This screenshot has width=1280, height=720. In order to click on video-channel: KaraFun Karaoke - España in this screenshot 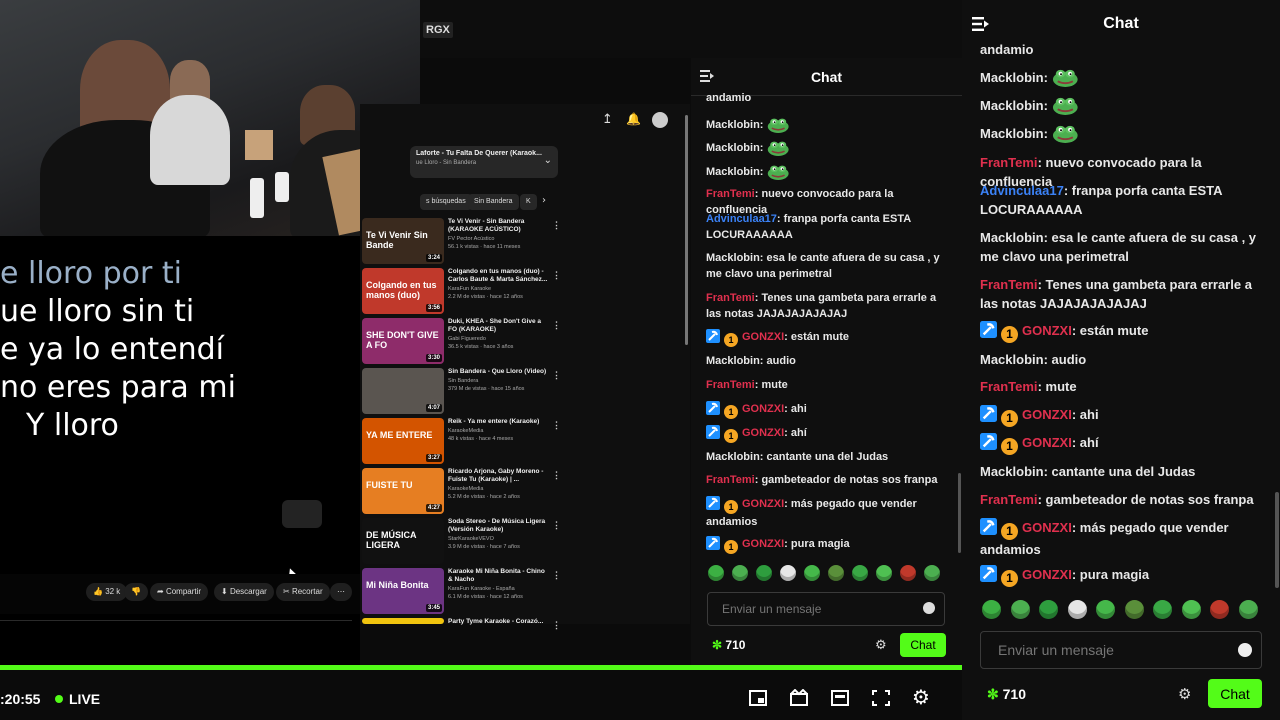, I will do `click(498, 589)`.